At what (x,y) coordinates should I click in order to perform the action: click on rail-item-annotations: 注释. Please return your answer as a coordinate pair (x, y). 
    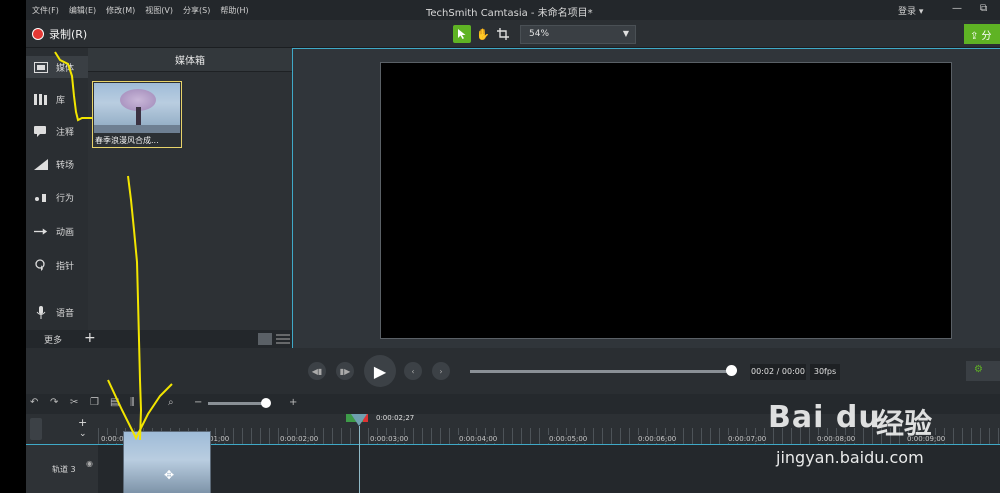
    Looking at the image, I should click on (57, 131).